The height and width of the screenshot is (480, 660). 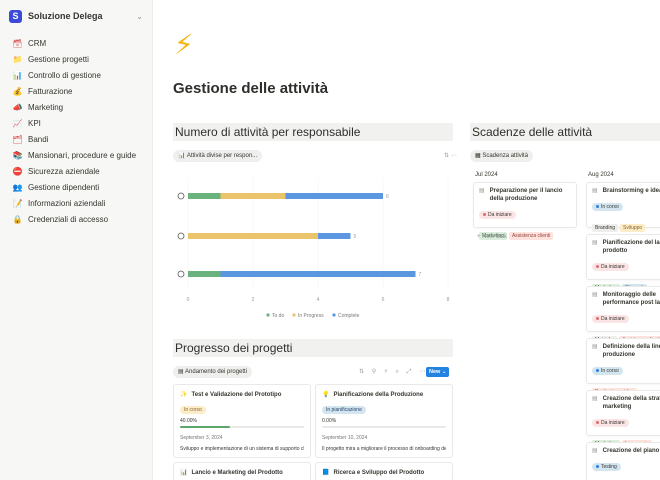 I want to click on board-column-title: Jul 2024, so click(x=486, y=175).